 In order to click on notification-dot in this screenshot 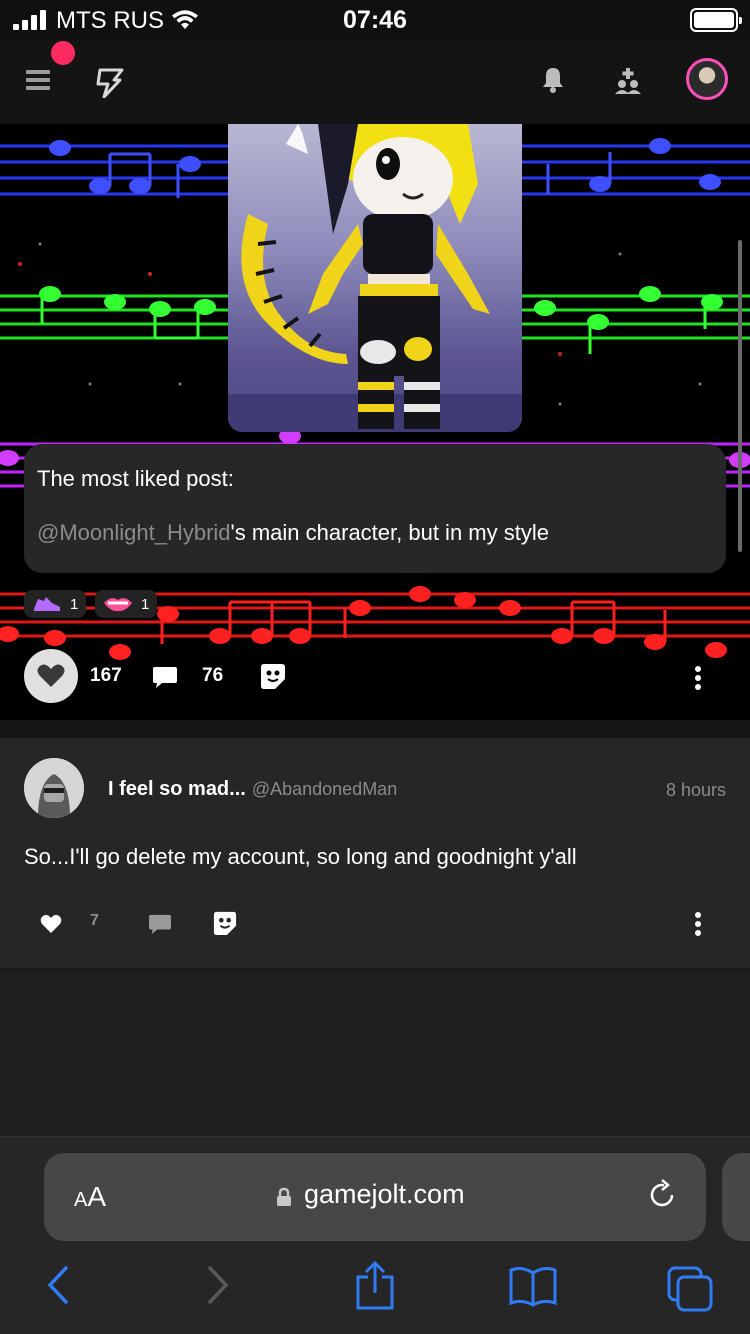, I will do `click(63, 53)`.